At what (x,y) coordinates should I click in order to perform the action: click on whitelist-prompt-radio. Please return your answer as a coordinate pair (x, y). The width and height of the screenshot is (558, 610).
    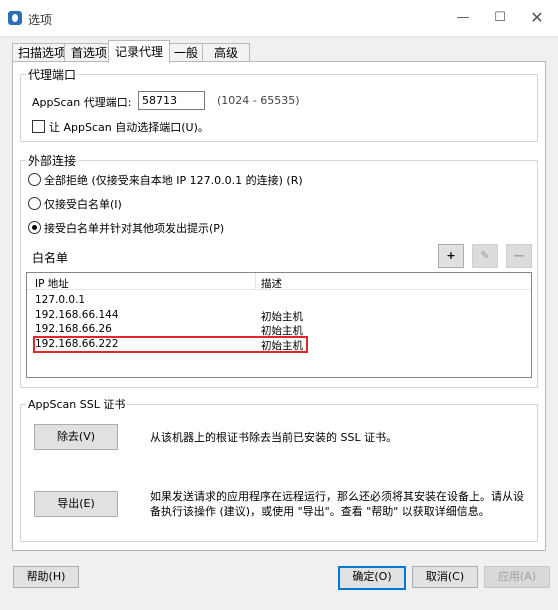
    Looking at the image, I should click on (34, 227).